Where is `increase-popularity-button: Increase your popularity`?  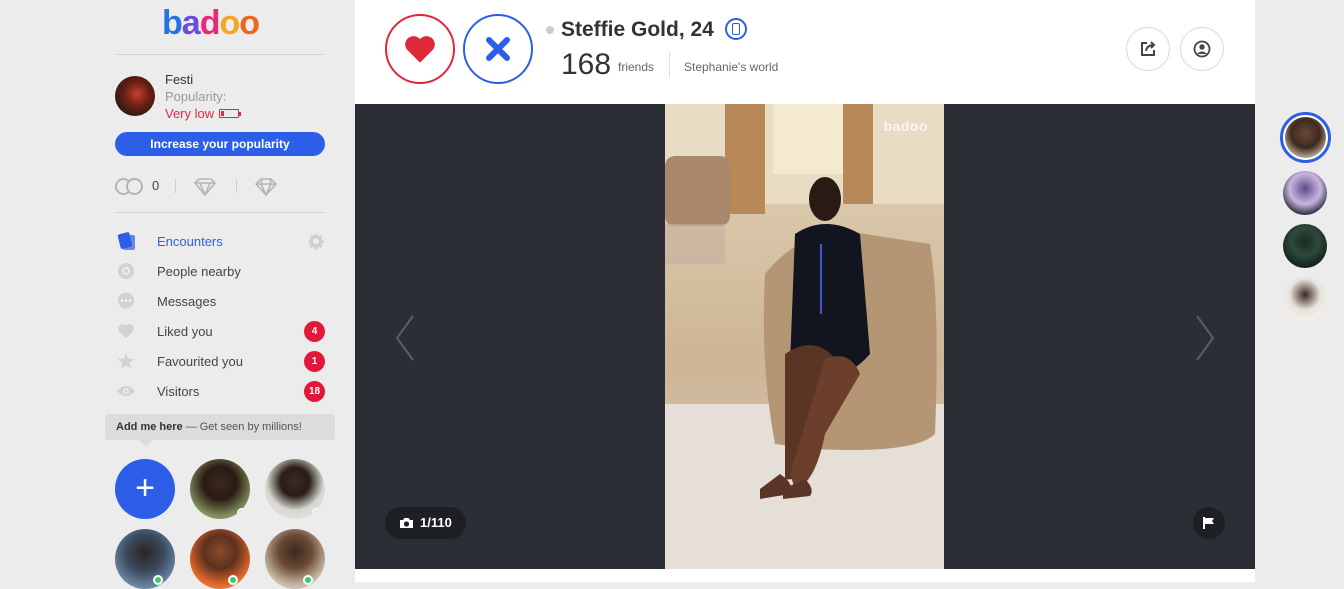 increase-popularity-button: Increase your popularity is located at coordinates (220, 144).